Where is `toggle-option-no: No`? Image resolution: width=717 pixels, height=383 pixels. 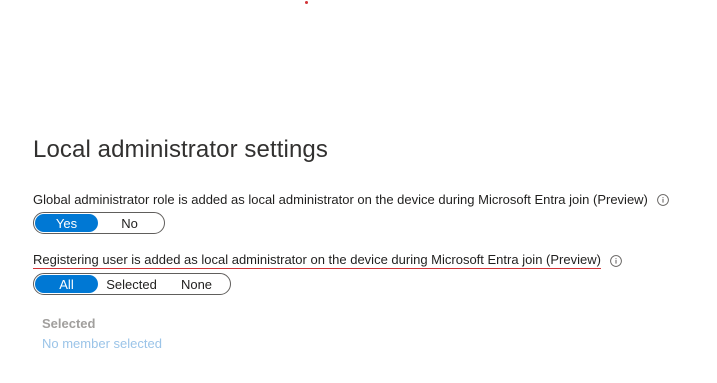
toggle-option-no: No is located at coordinates (129, 223).